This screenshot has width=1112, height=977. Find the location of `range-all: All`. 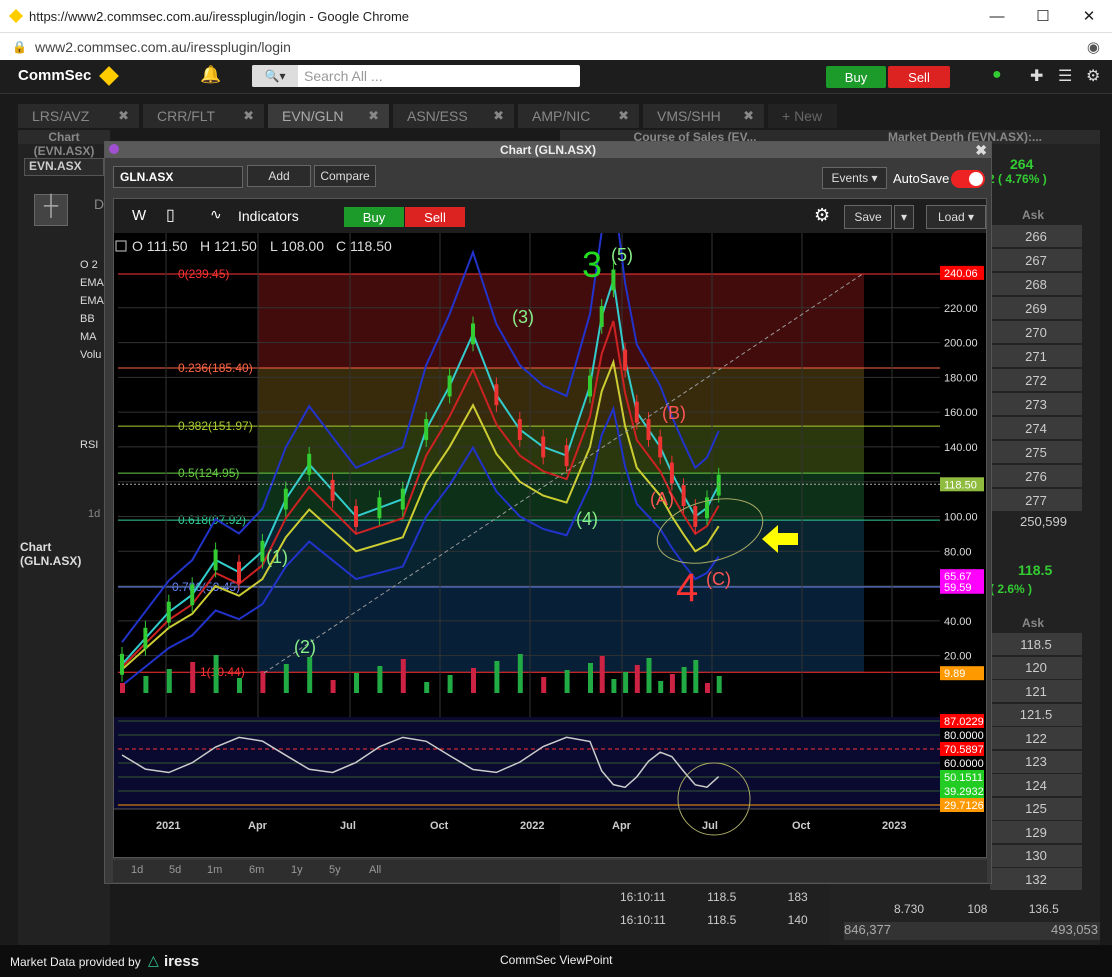

range-all: All is located at coordinates (375, 870).